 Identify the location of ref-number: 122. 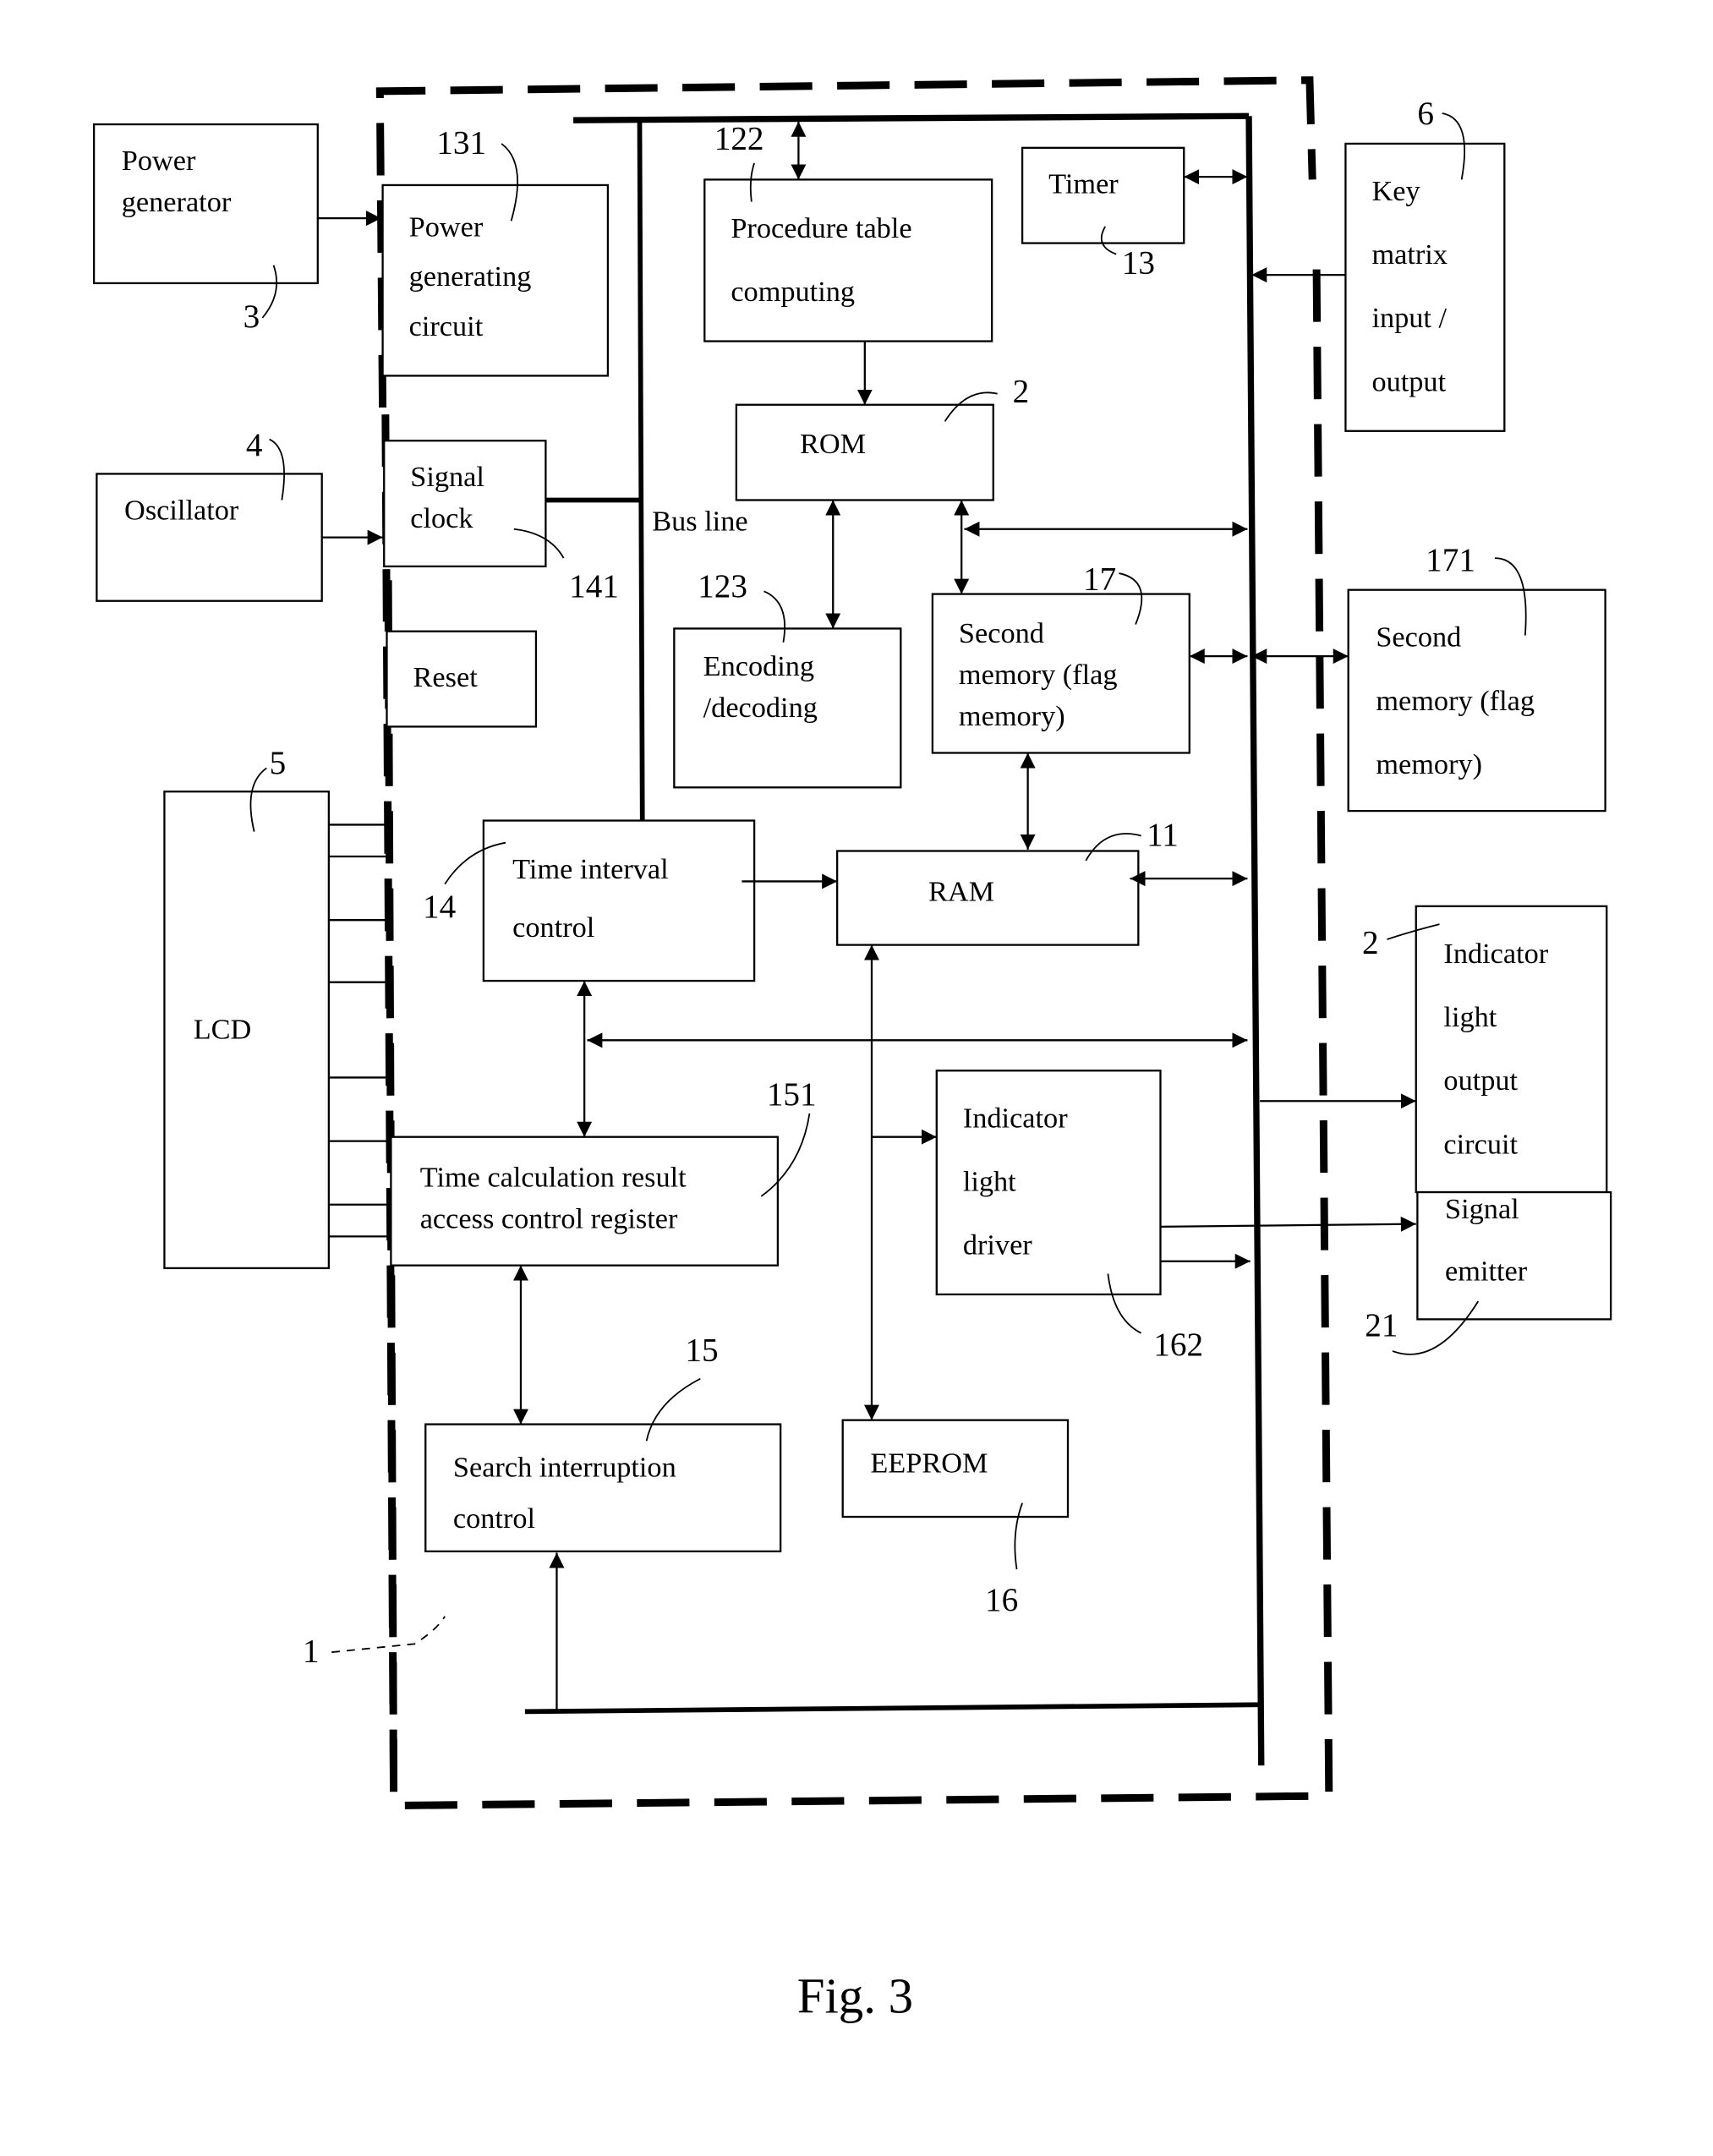
(739, 138).